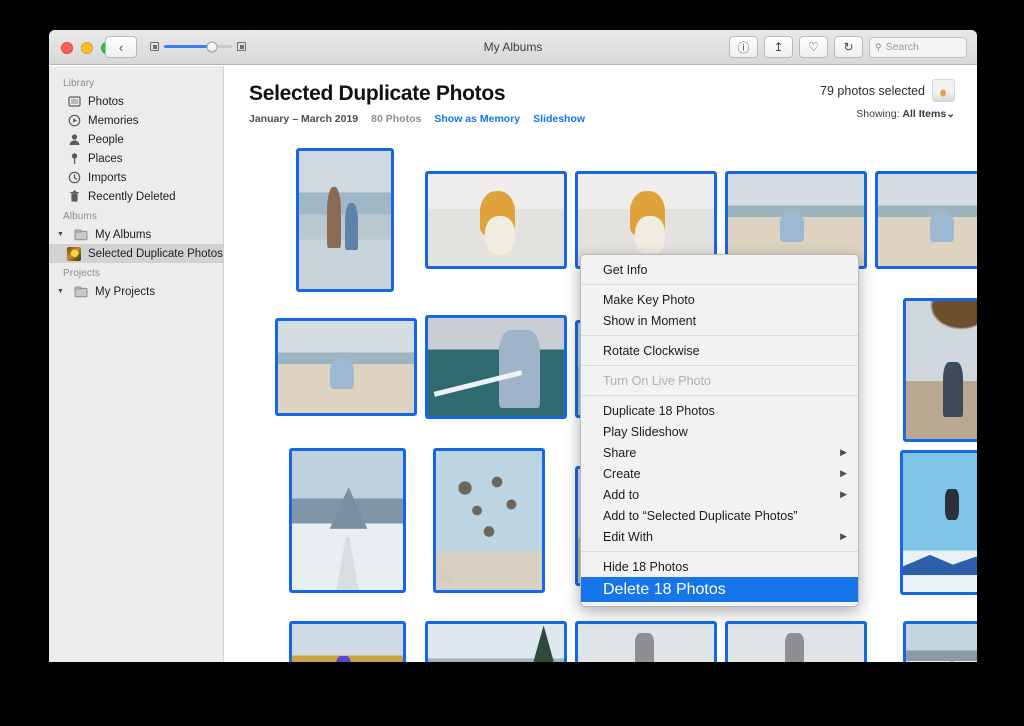 The image size is (1024, 726). I want to click on chevron-down-icon: ⌄, so click(950, 114).